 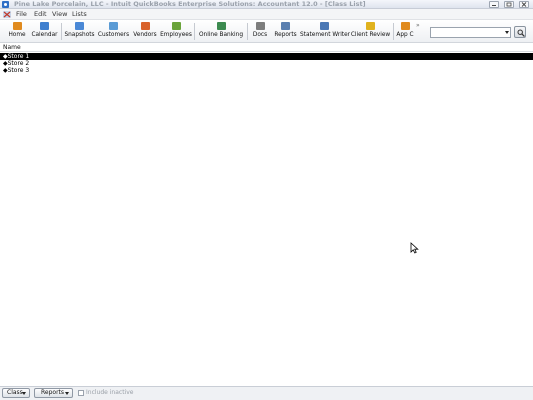 I want to click on menu-bar: File Edit View Lists, so click(x=266, y=14).